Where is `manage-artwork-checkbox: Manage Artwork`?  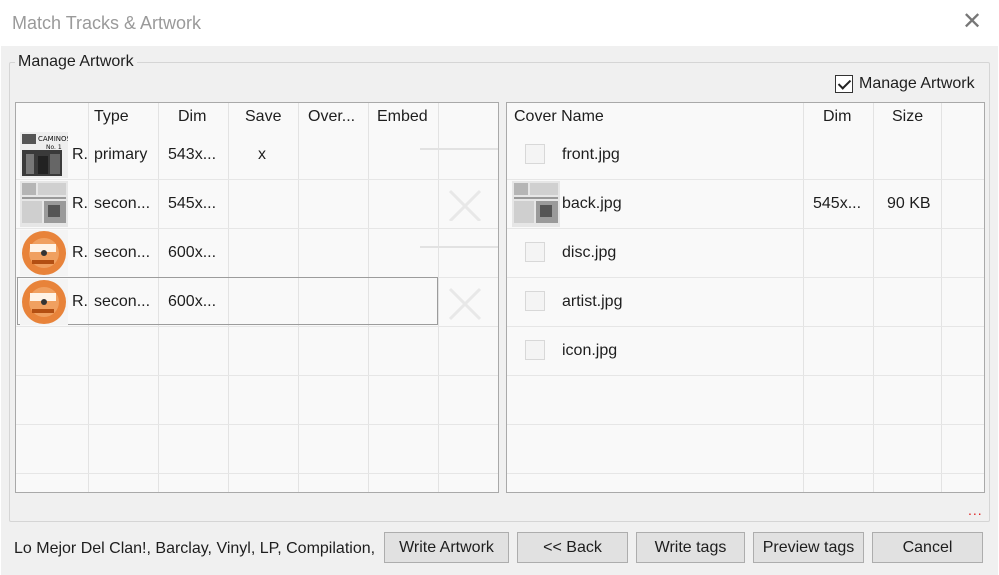
manage-artwork-checkbox: Manage Artwork is located at coordinates (905, 84).